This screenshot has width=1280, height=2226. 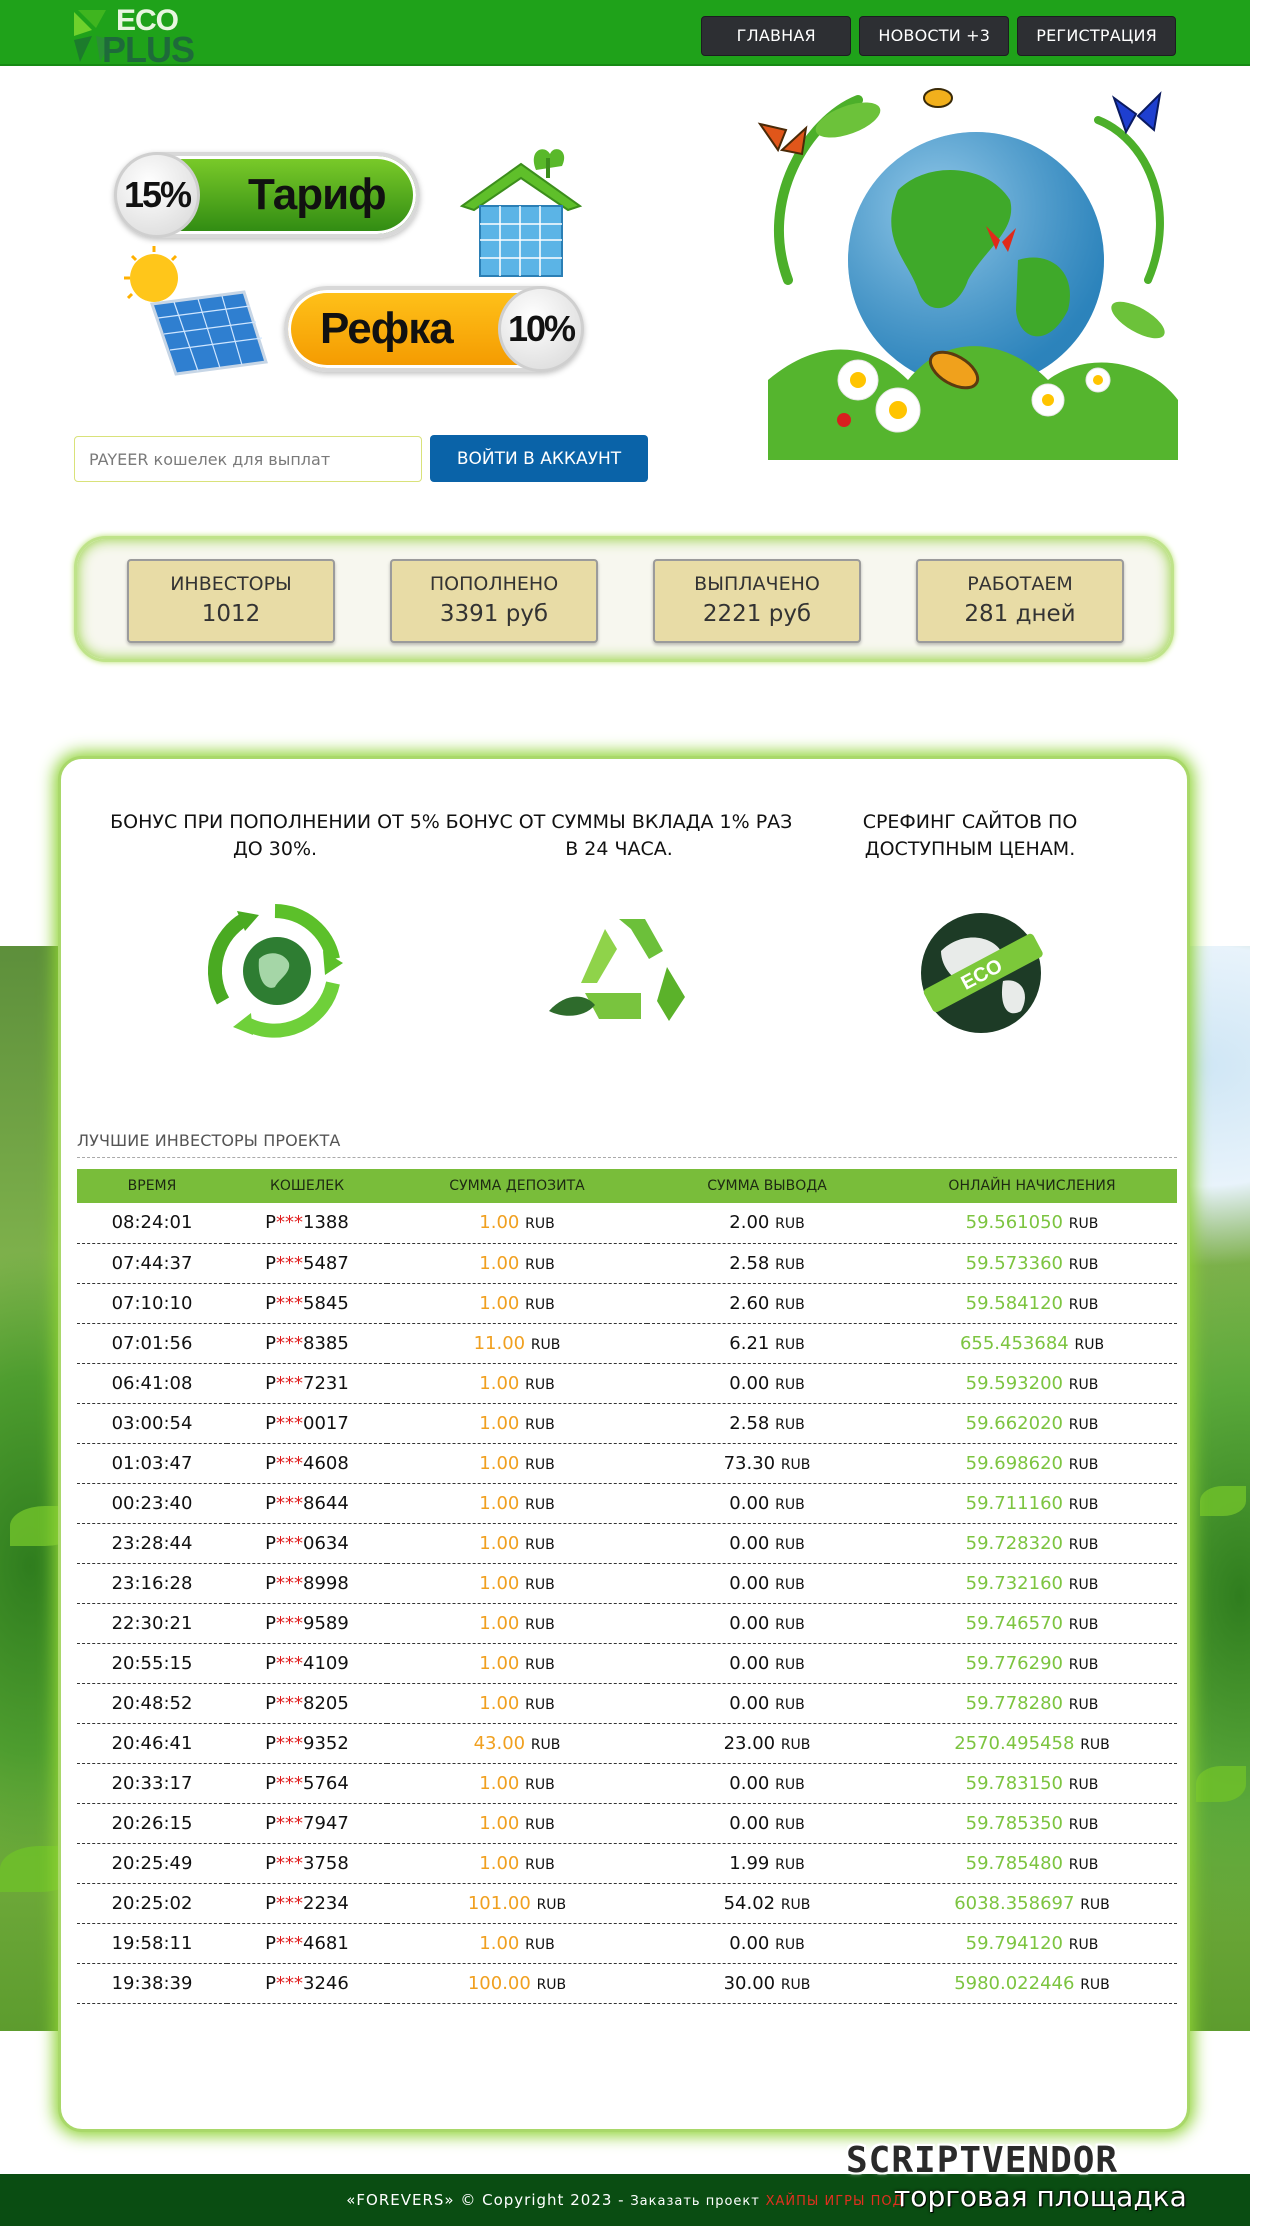 What do you see at coordinates (539, 458) in the screenshot?
I see `login-button: ВОЙТИ В АККАУНТ` at bounding box center [539, 458].